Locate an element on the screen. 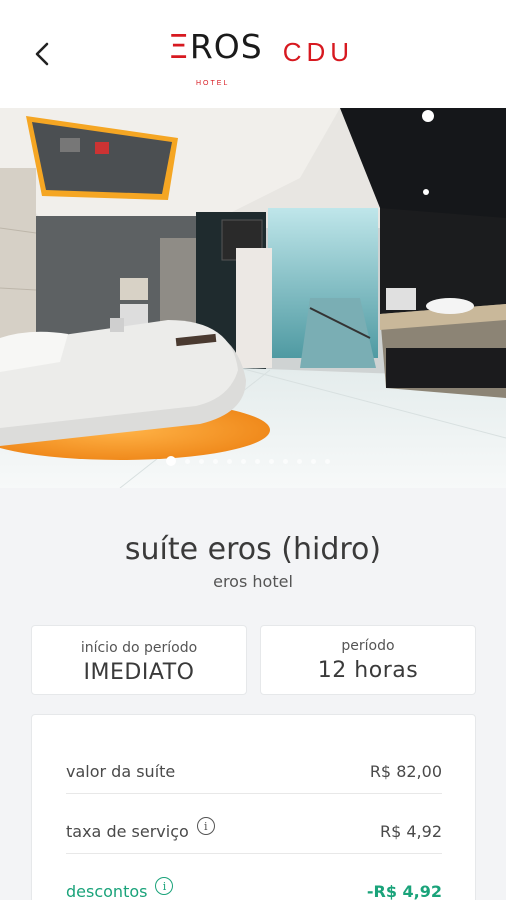 This screenshot has width=506, height=900. discounts-label: descontos is located at coordinates (107, 890).